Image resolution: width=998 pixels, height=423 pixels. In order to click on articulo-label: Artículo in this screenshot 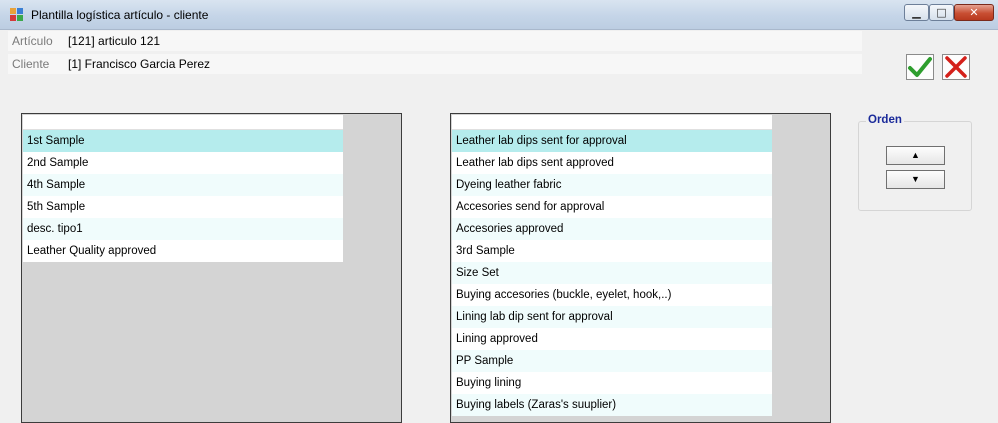, I will do `click(32, 41)`.